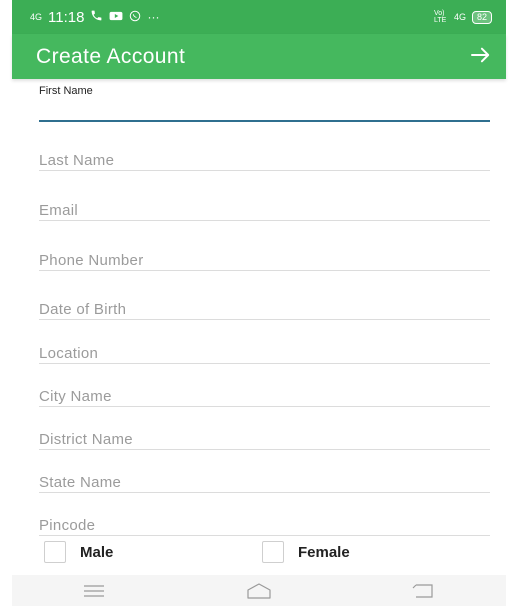 Image resolution: width=512 pixels, height=606 pixels. I want to click on home-icon, so click(259, 590).